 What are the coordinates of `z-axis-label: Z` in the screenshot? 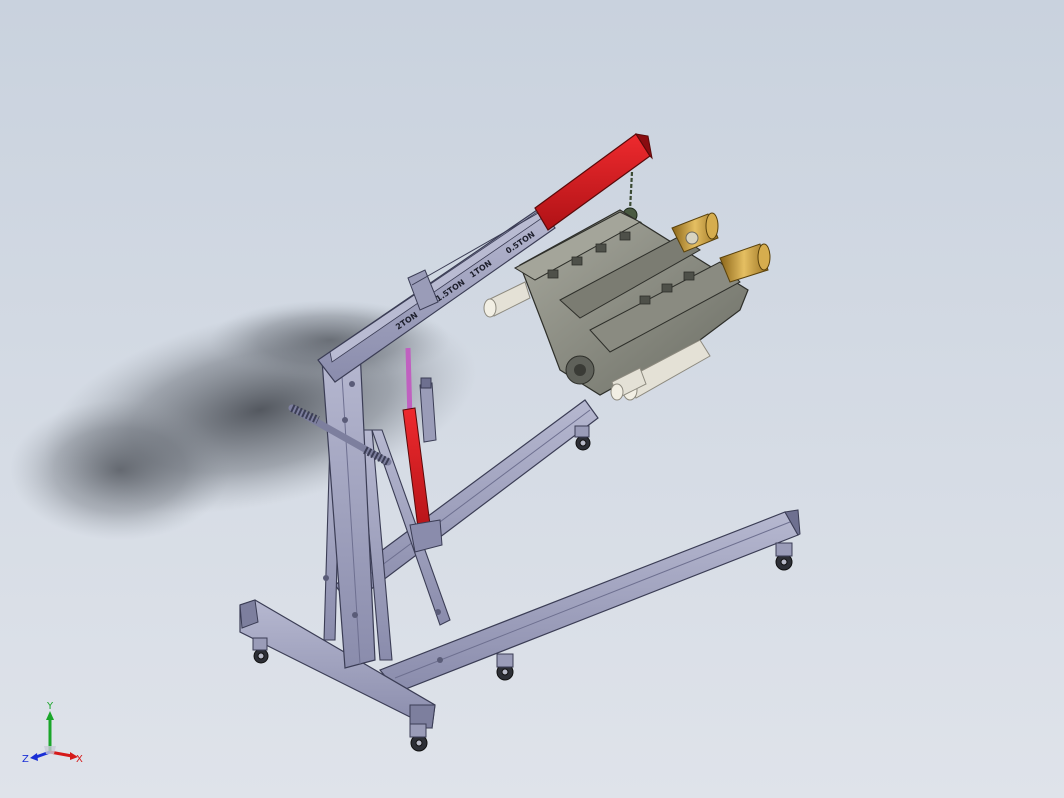 It's located at (25, 759).